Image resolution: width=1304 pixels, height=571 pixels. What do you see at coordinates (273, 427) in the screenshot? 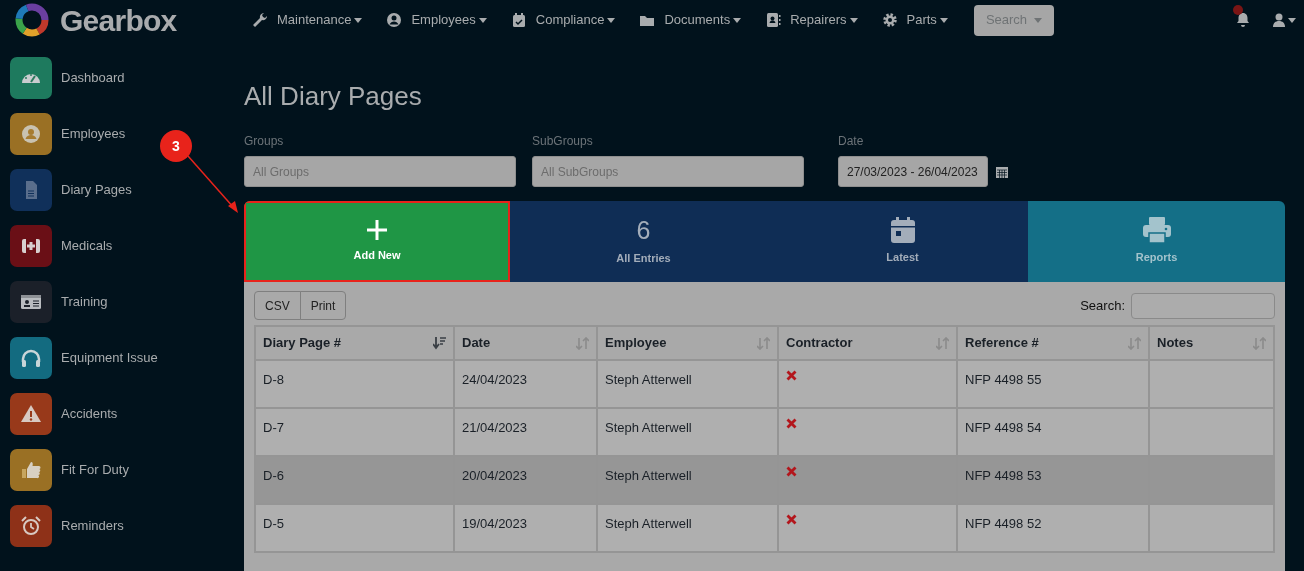
I see `table-cell: D-7` at bounding box center [273, 427].